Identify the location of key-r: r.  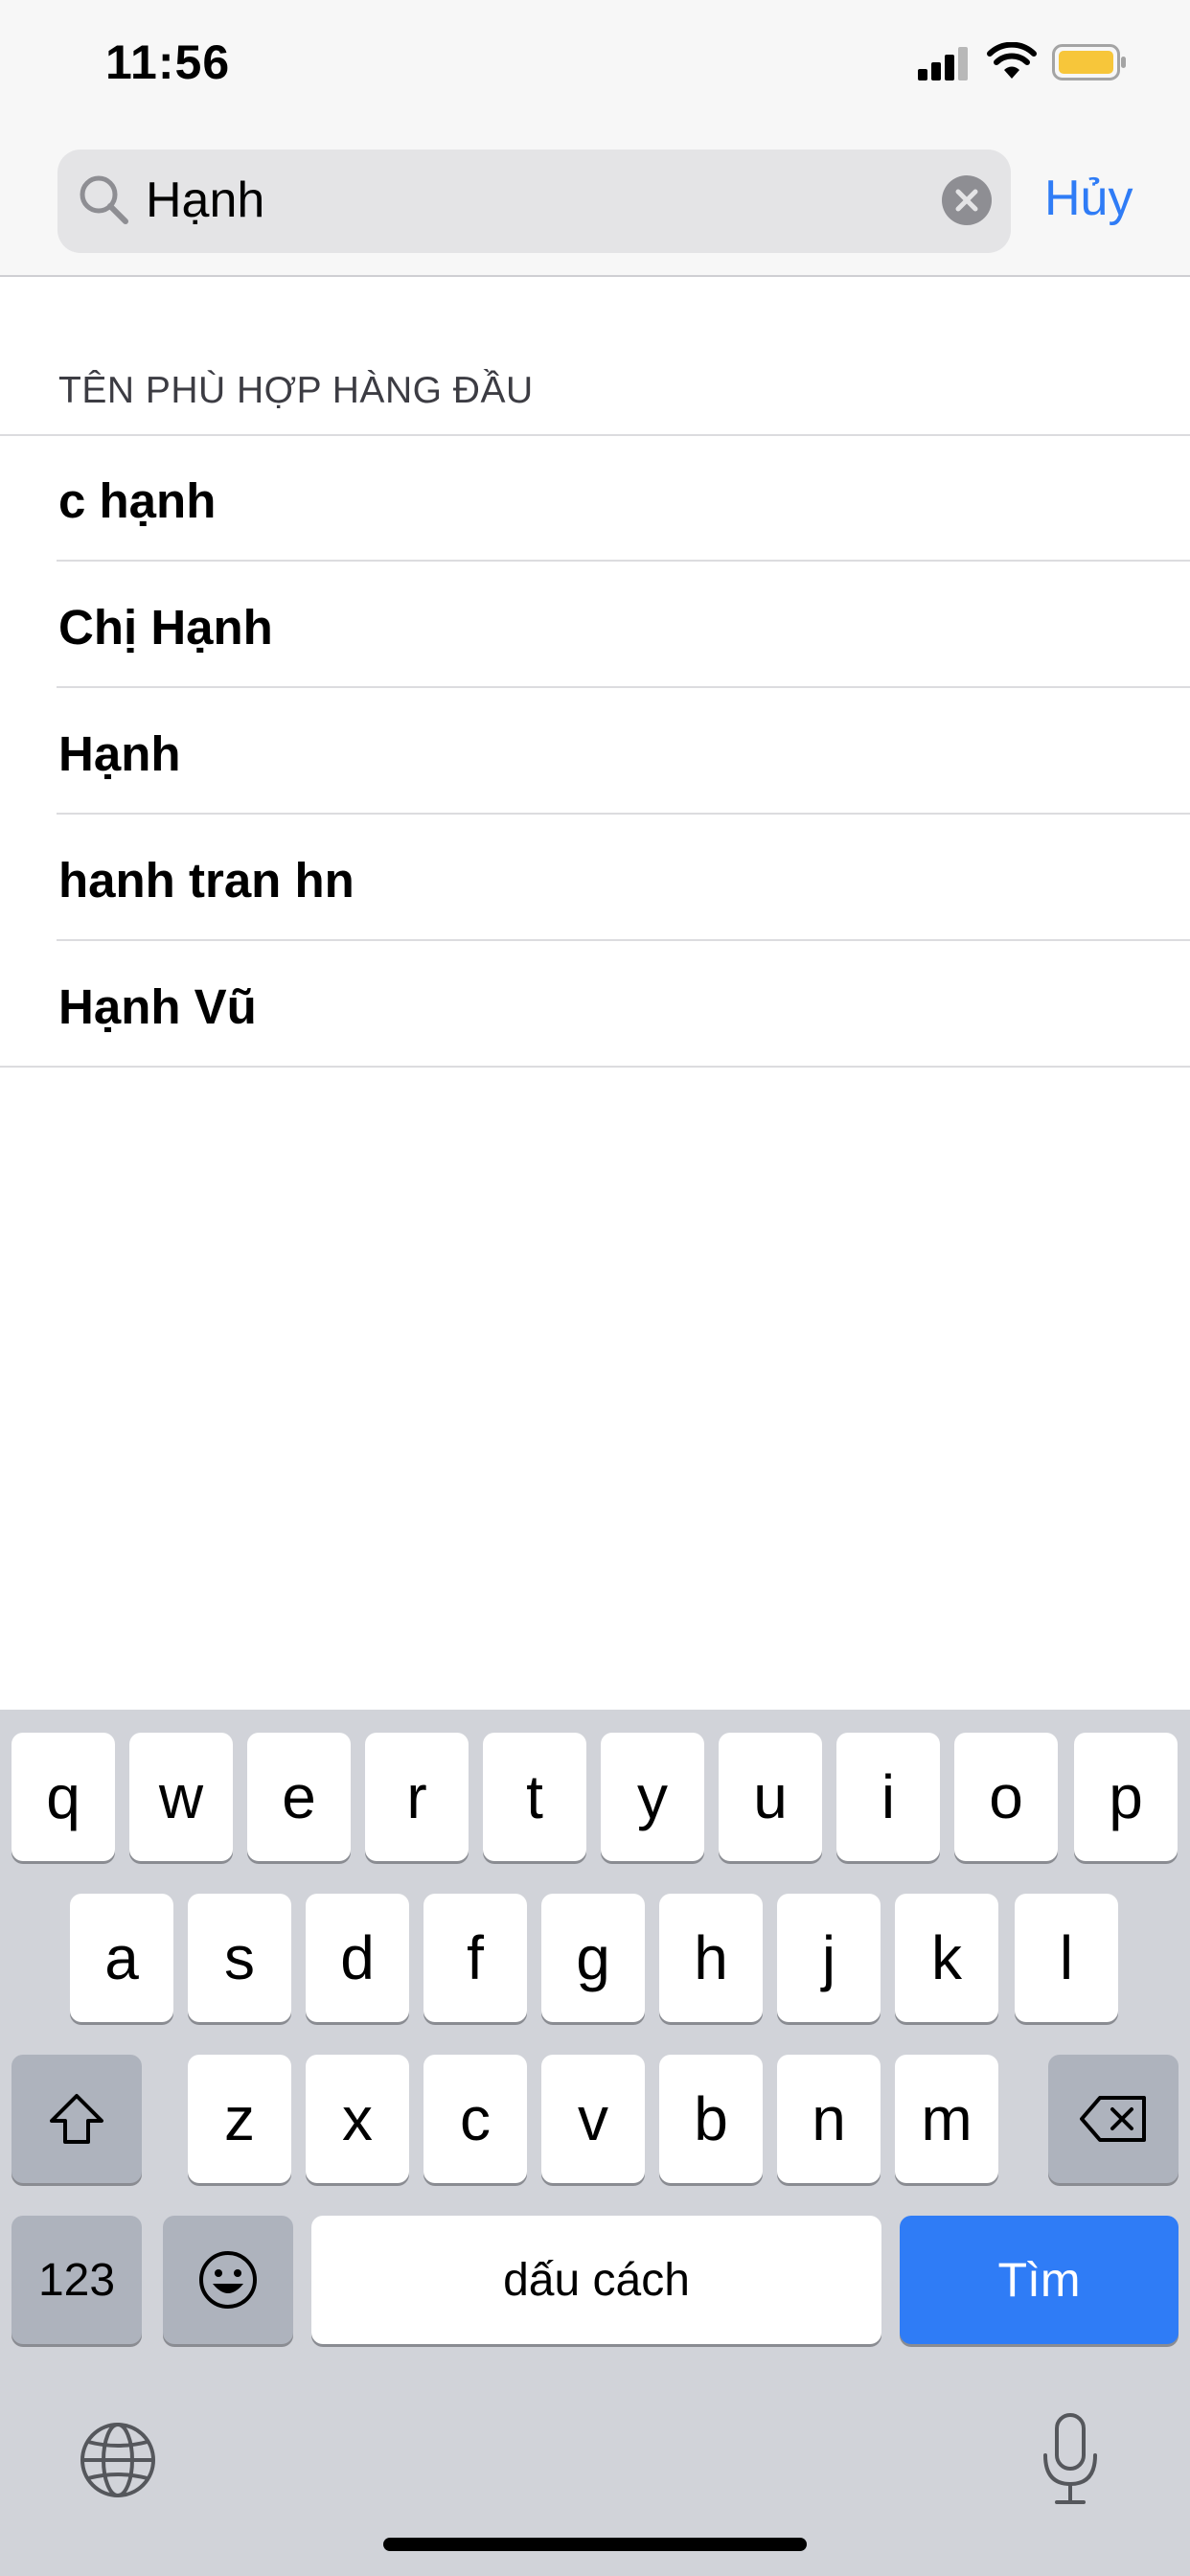
(417, 1797).